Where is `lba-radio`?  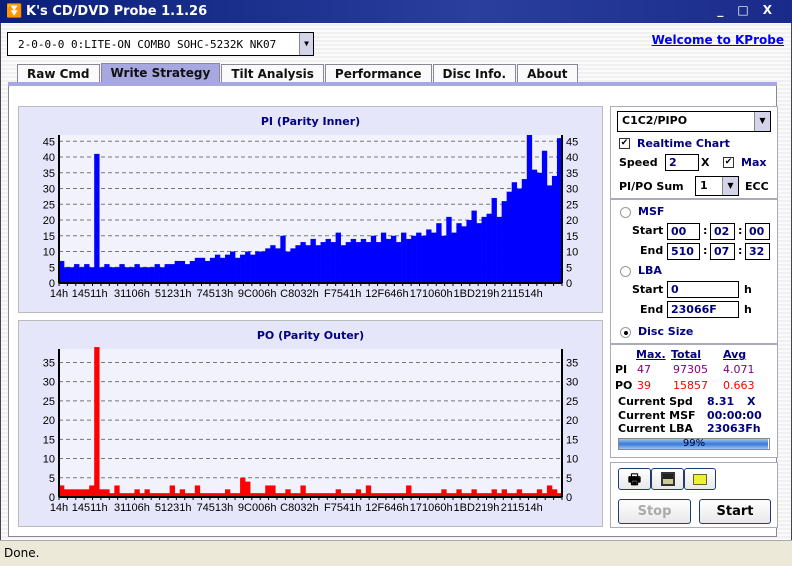 lba-radio is located at coordinates (625, 271).